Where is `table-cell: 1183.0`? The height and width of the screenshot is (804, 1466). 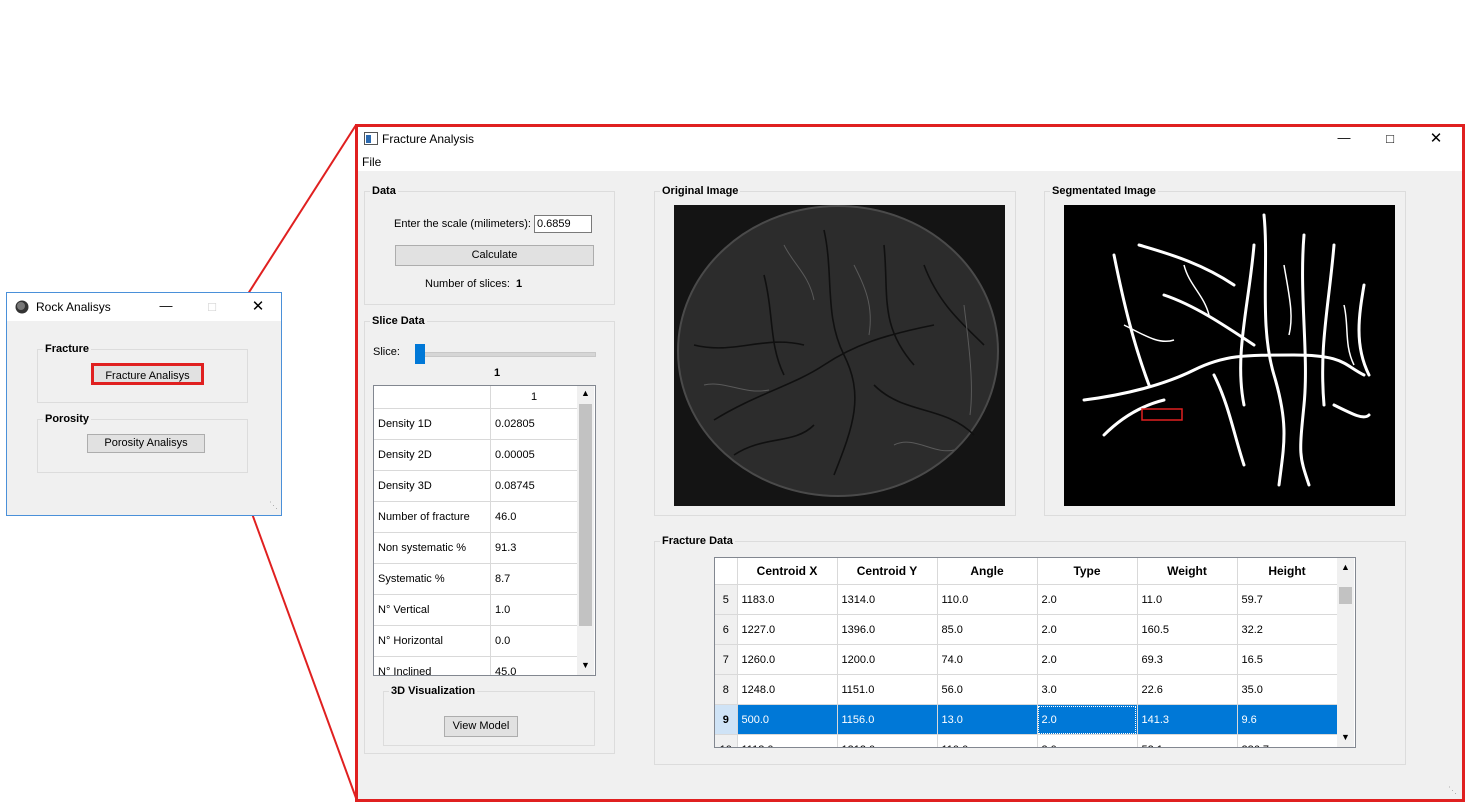
table-cell: 1183.0 is located at coordinates (787, 599).